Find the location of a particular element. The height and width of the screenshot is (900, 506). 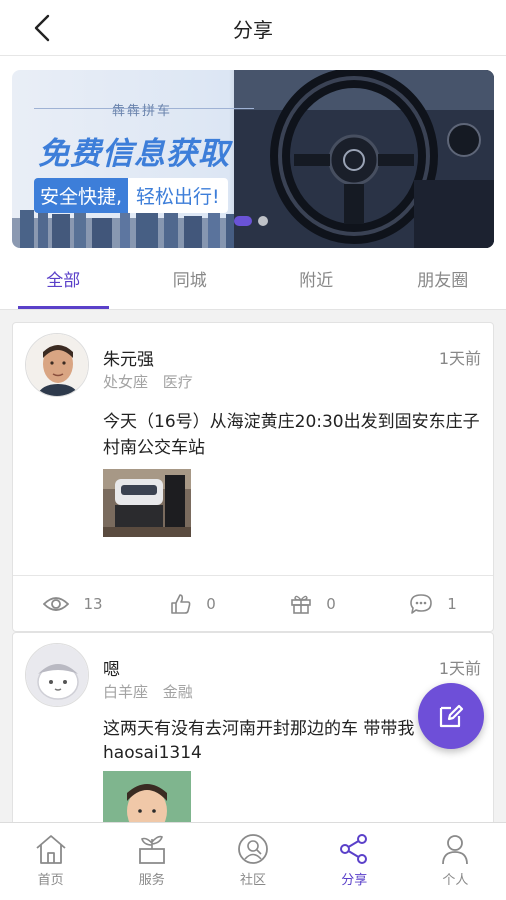

nav-home: 首页 is located at coordinates (50, 861).